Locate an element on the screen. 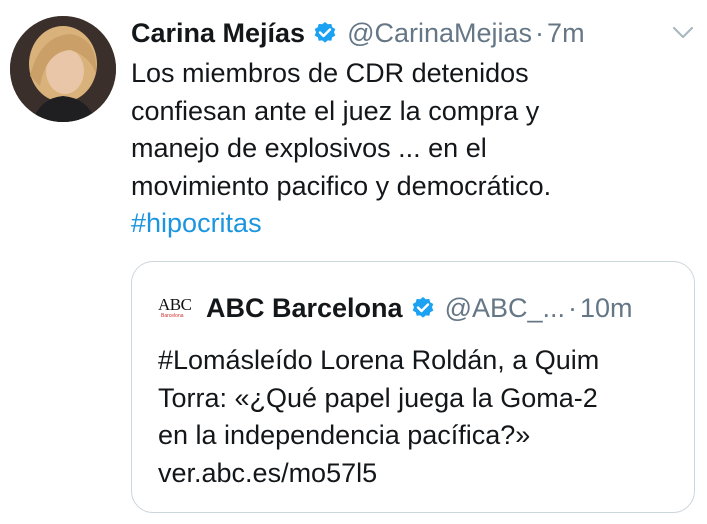 The height and width of the screenshot is (524, 707). logo-subtext: Barcelona is located at coordinates (172, 316).